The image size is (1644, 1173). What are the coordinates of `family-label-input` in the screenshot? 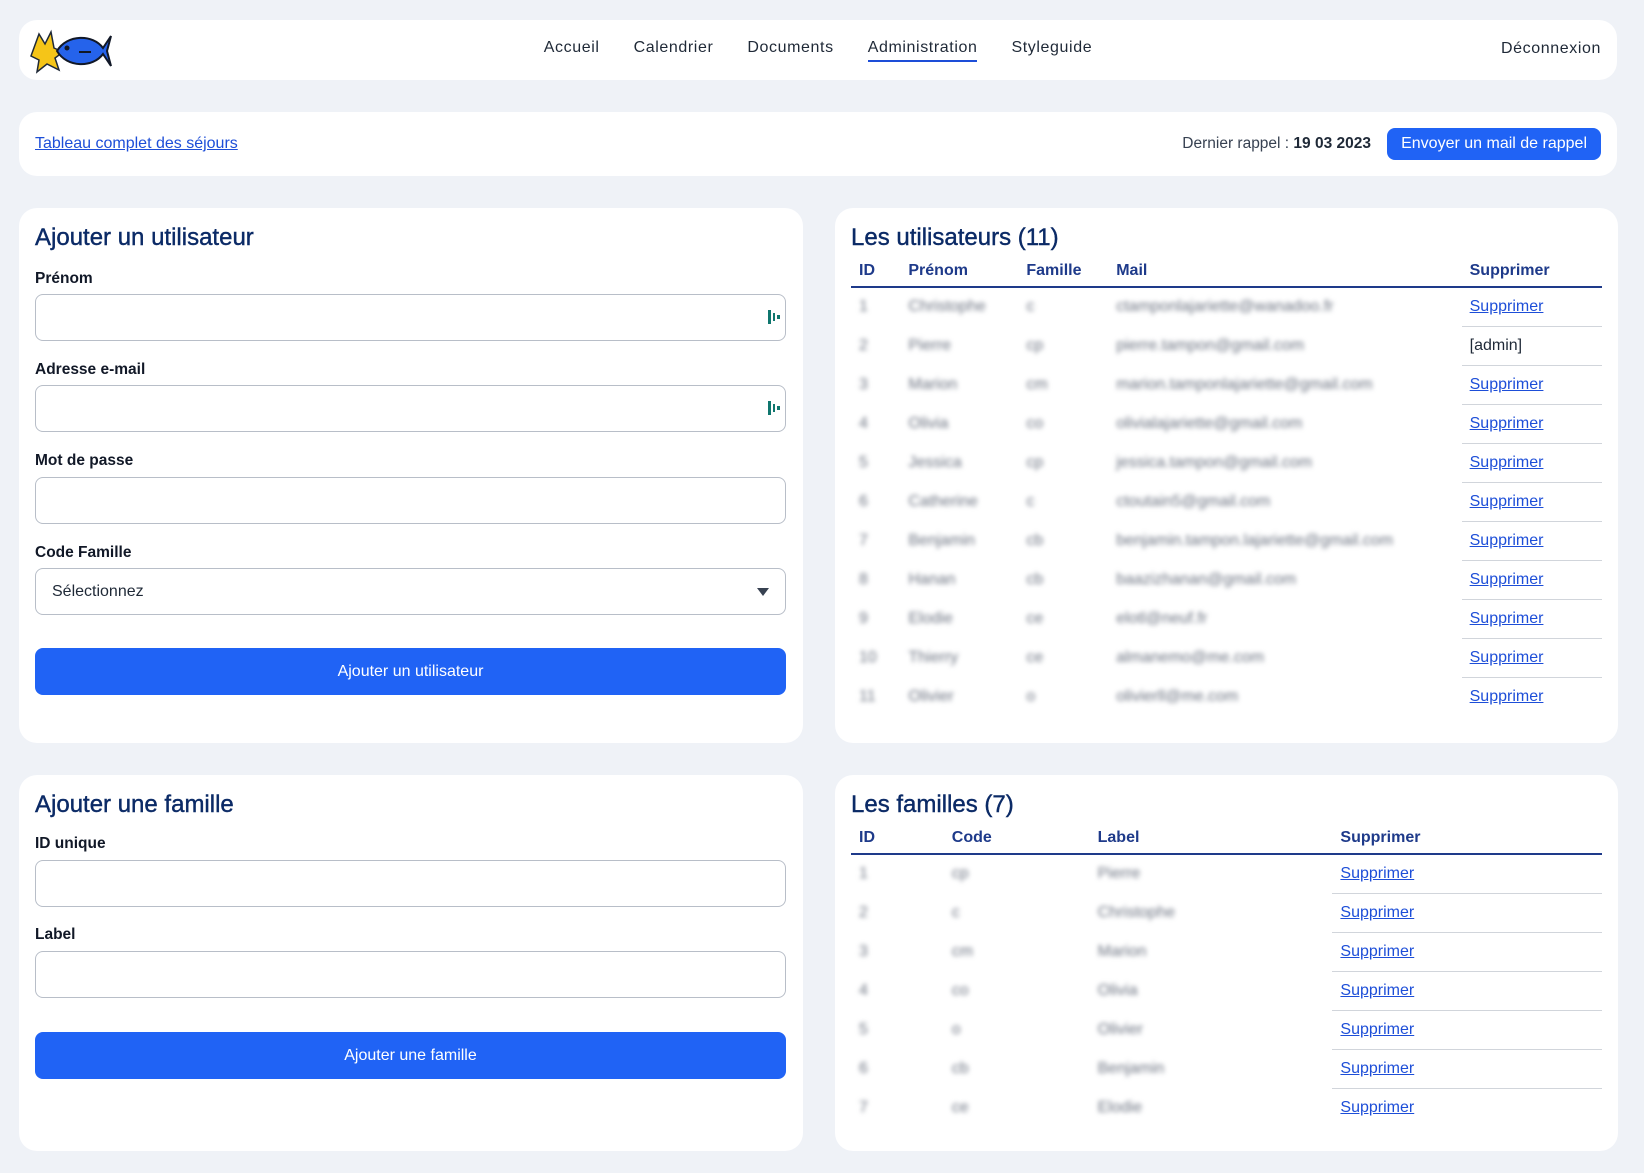 It's located at (410, 974).